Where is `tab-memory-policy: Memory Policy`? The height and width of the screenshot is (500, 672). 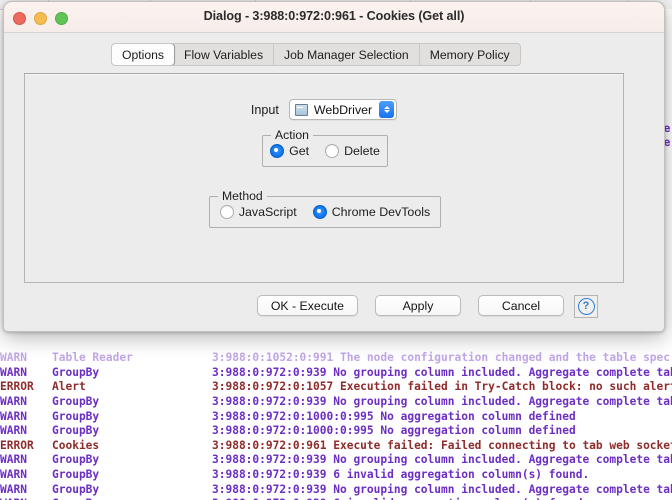 tab-memory-policy: Memory Policy is located at coordinates (470, 54).